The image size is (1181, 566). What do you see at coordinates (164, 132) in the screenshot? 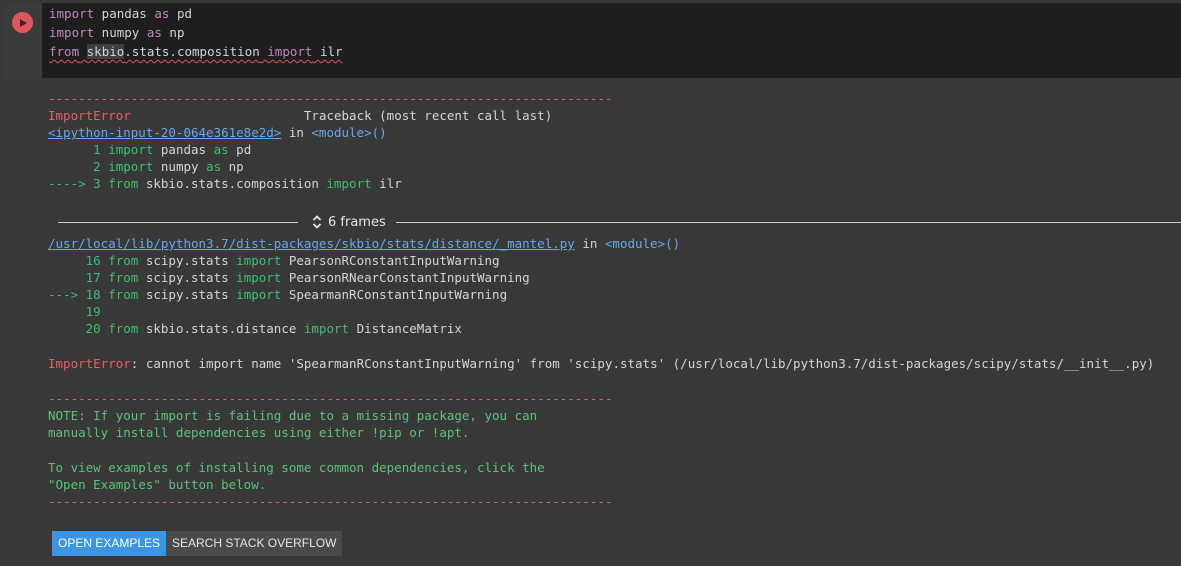
I see `frame-link-ipython: <ipython-input-20-064e361e8e2d>` at bounding box center [164, 132].